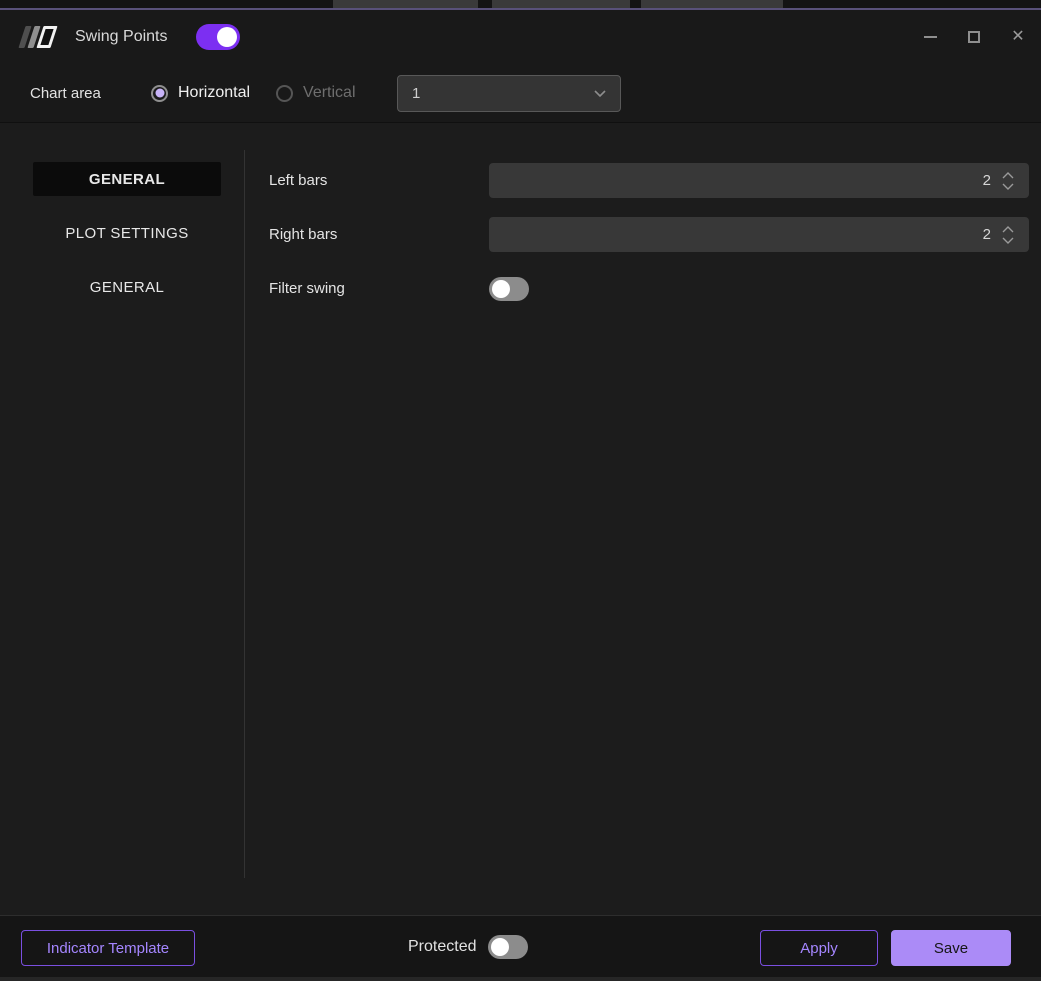 This screenshot has height=981, width=1041. I want to click on radio-selected-icon, so click(159, 93).